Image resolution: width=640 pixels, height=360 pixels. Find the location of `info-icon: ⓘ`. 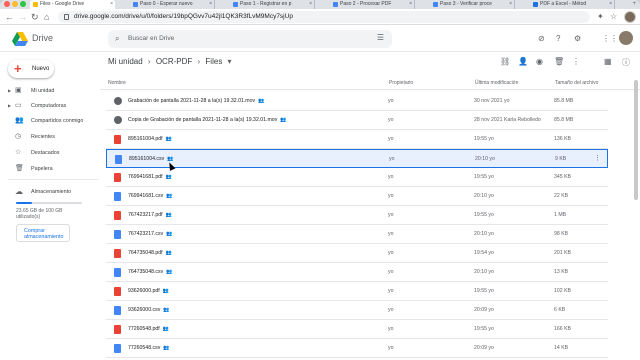

info-icon: ⓘ is located at coordinates (626, 62).